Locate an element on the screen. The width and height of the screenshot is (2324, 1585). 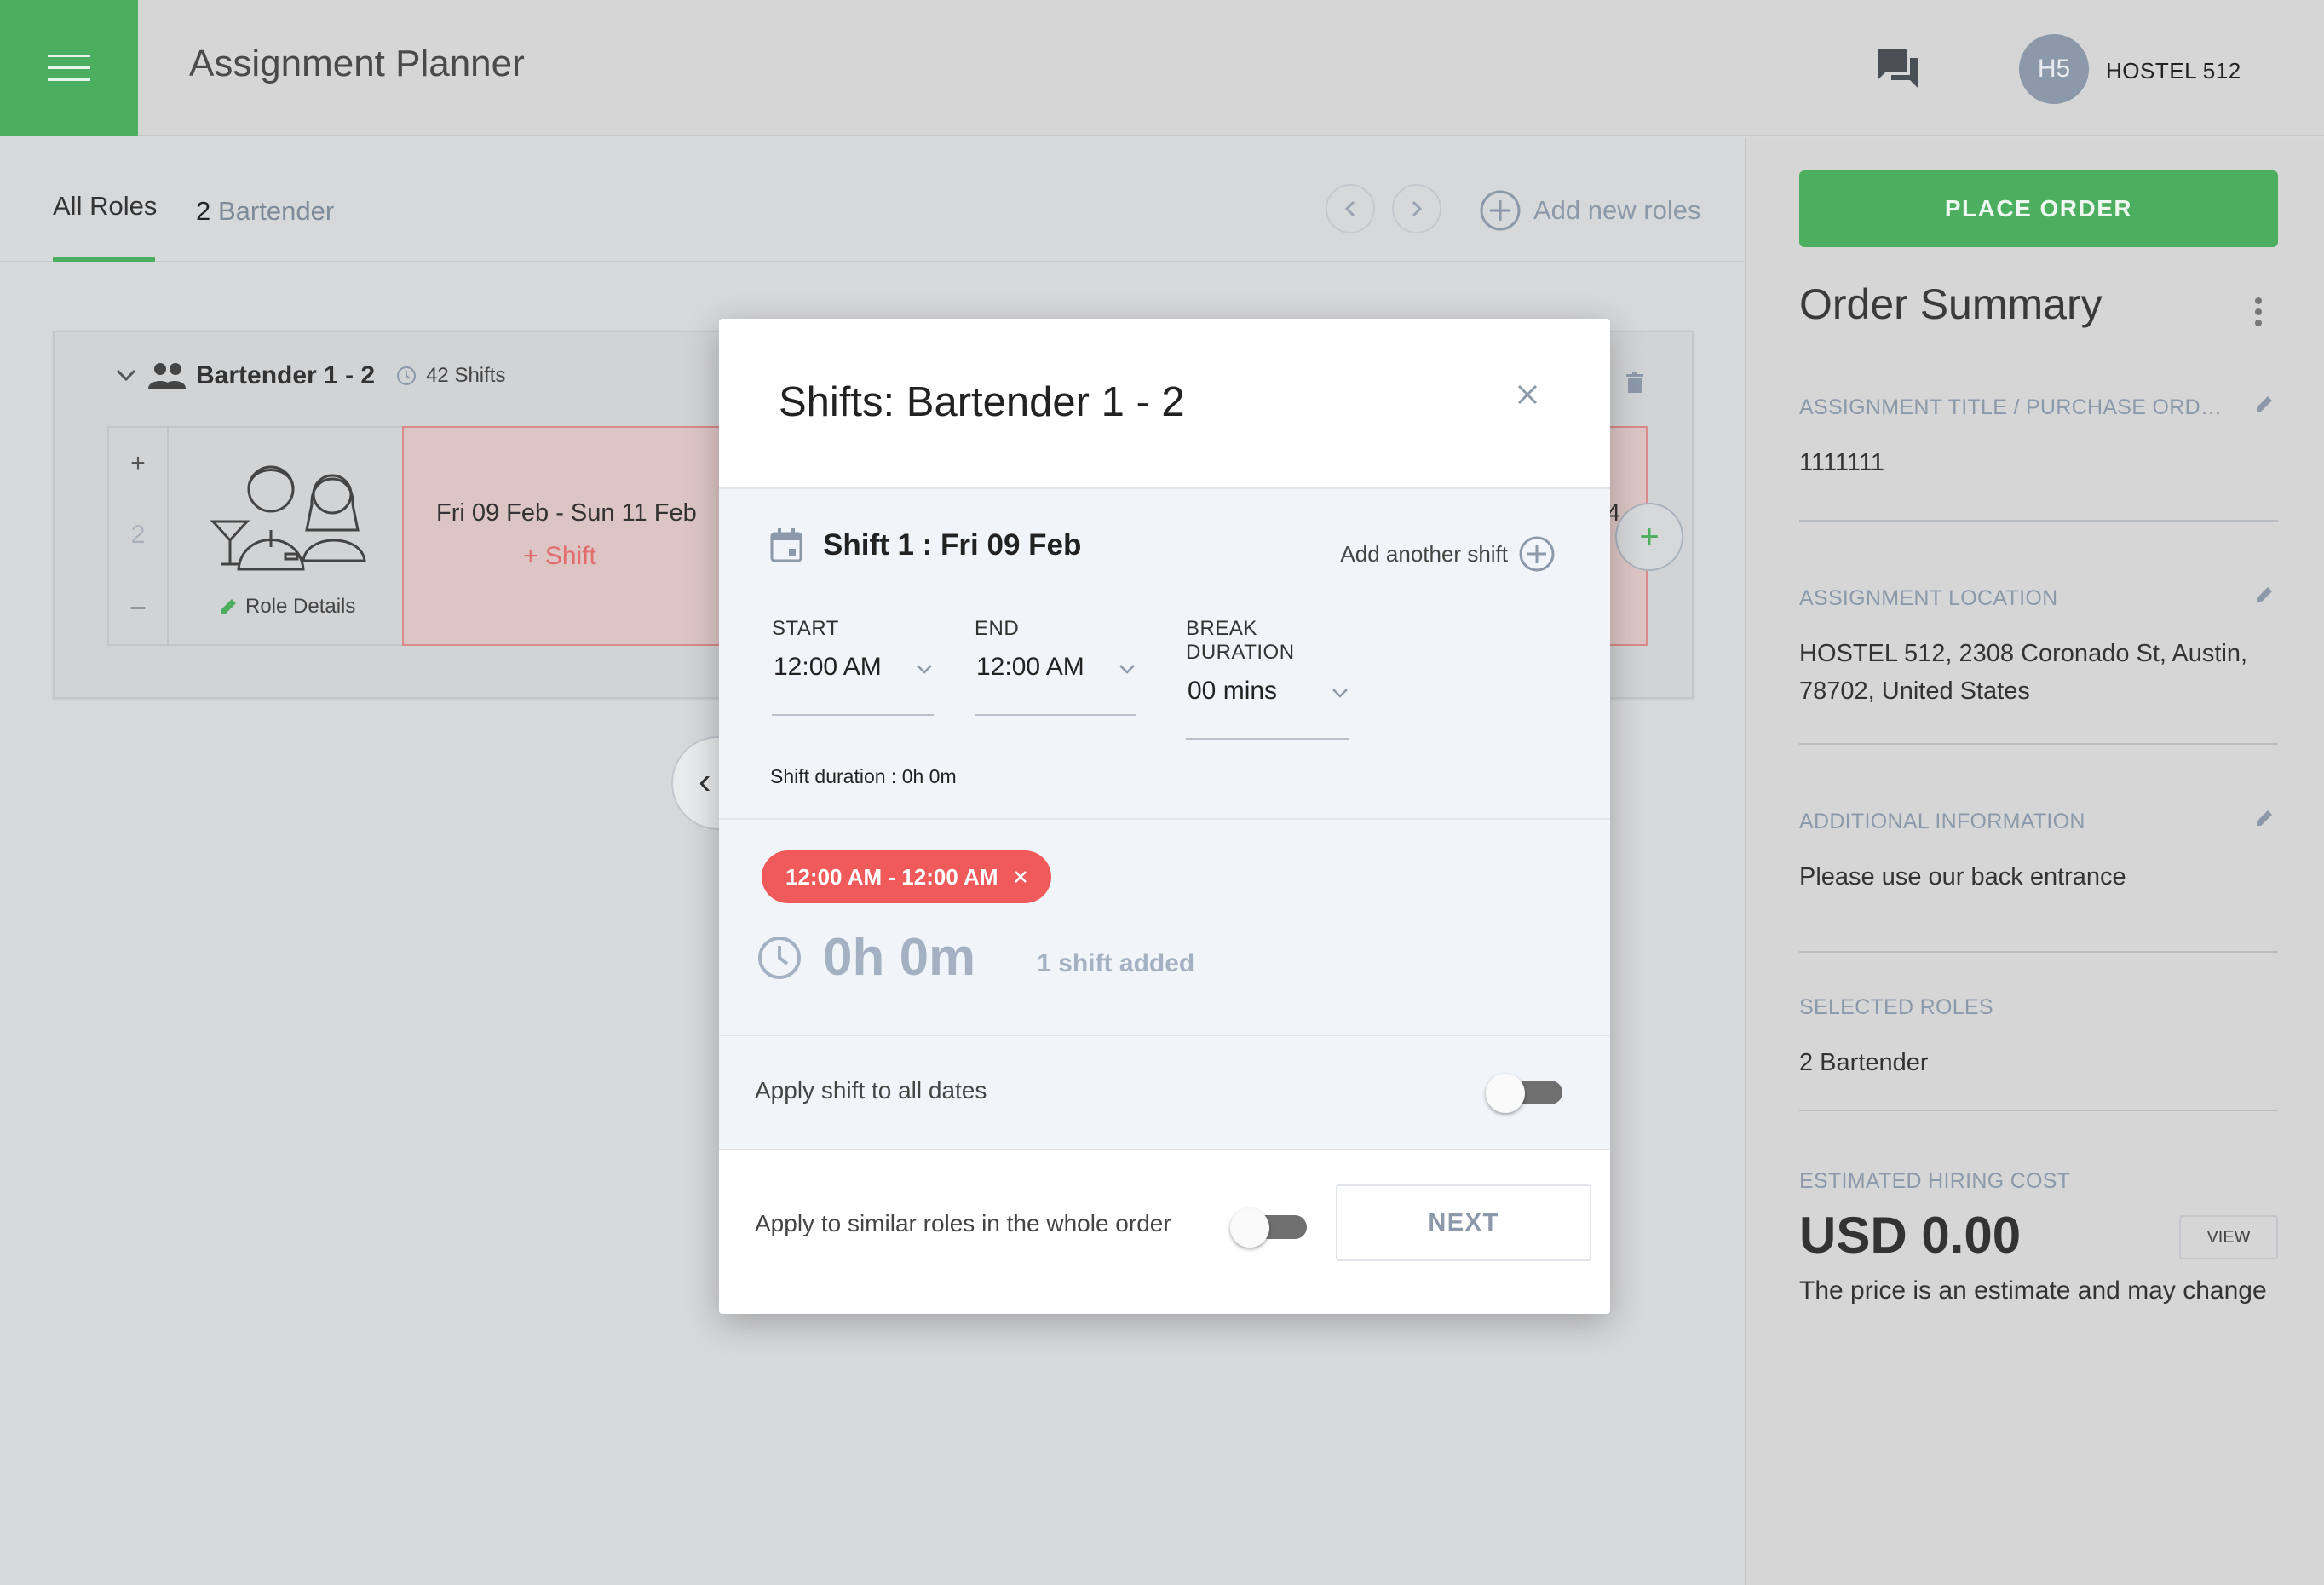
shift-time-chip: 12:00 AM - 12:00 AM is located at coordinates (906, 877).